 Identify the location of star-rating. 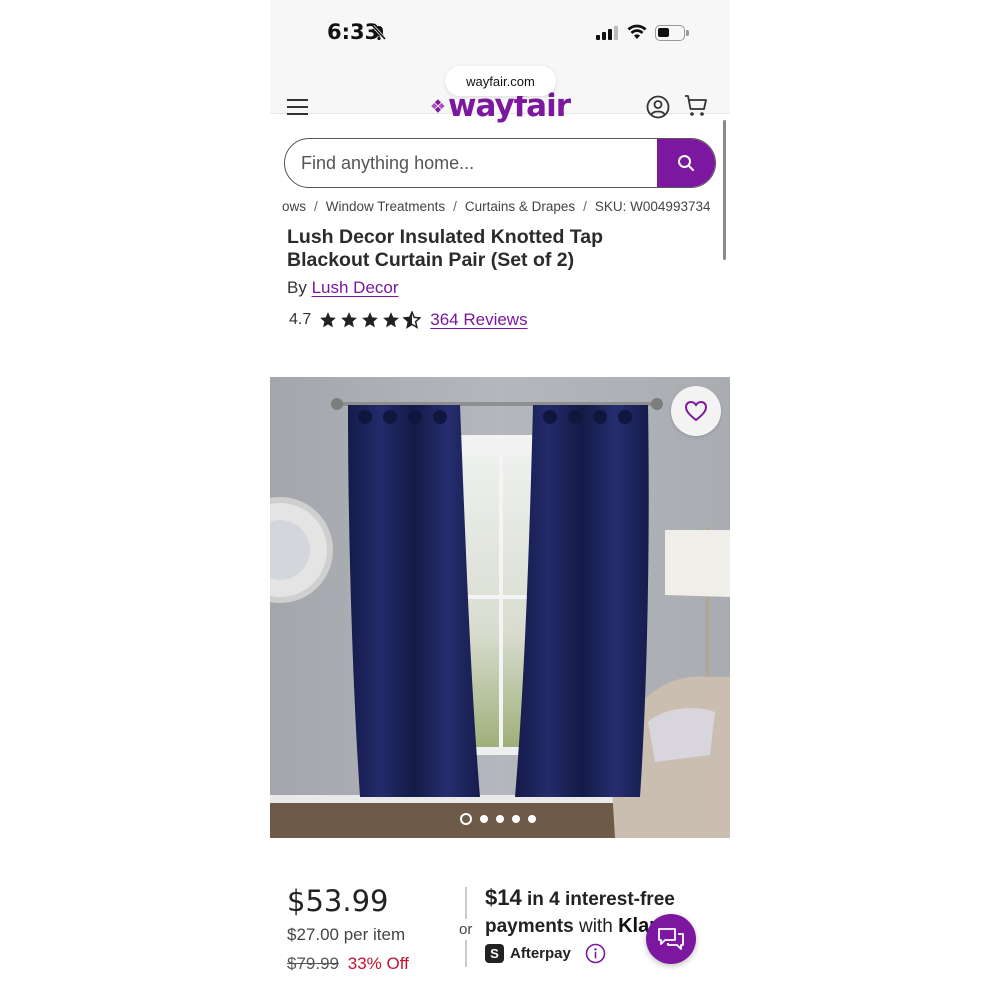
(370, 320).